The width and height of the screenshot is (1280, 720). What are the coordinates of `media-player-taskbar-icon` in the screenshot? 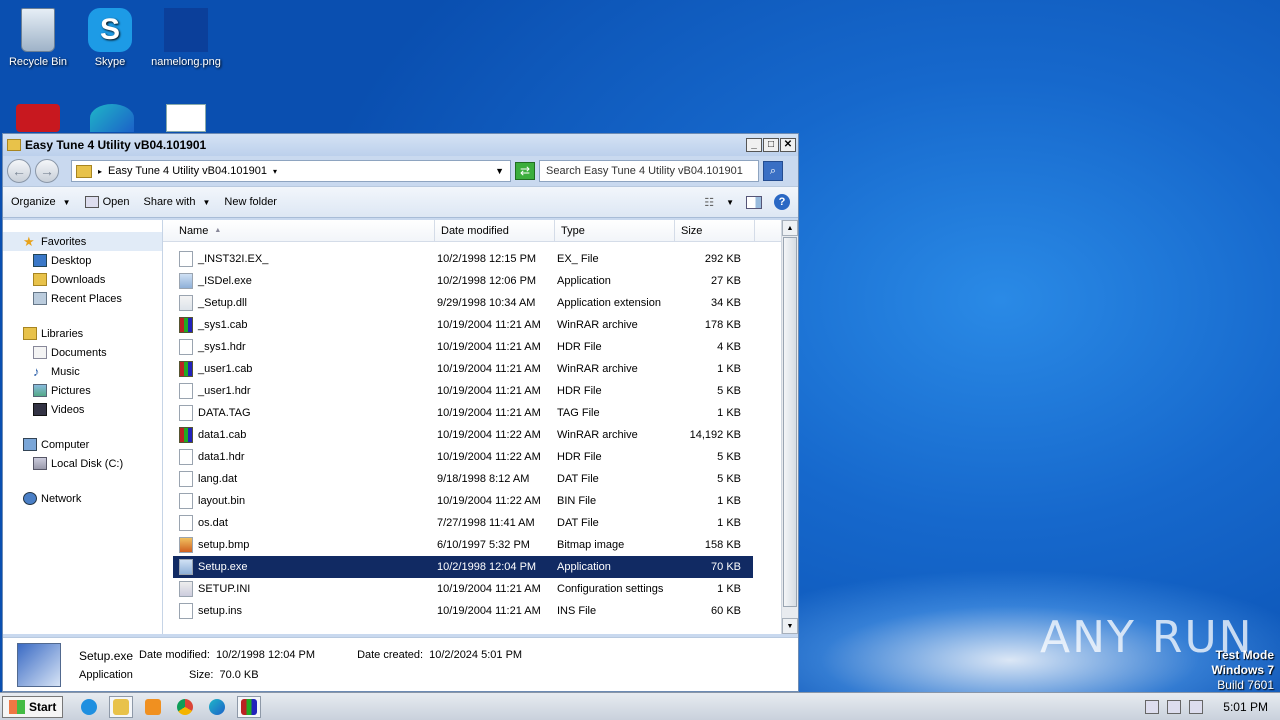 It's located at (153, 707).